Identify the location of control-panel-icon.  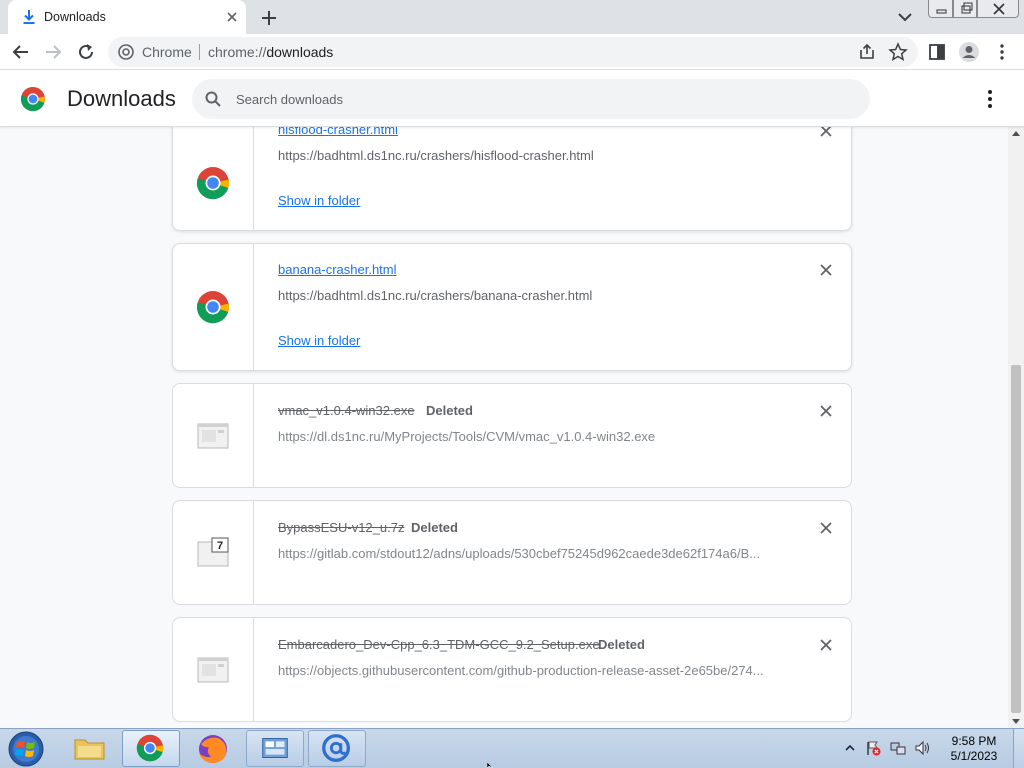
(275, 748).